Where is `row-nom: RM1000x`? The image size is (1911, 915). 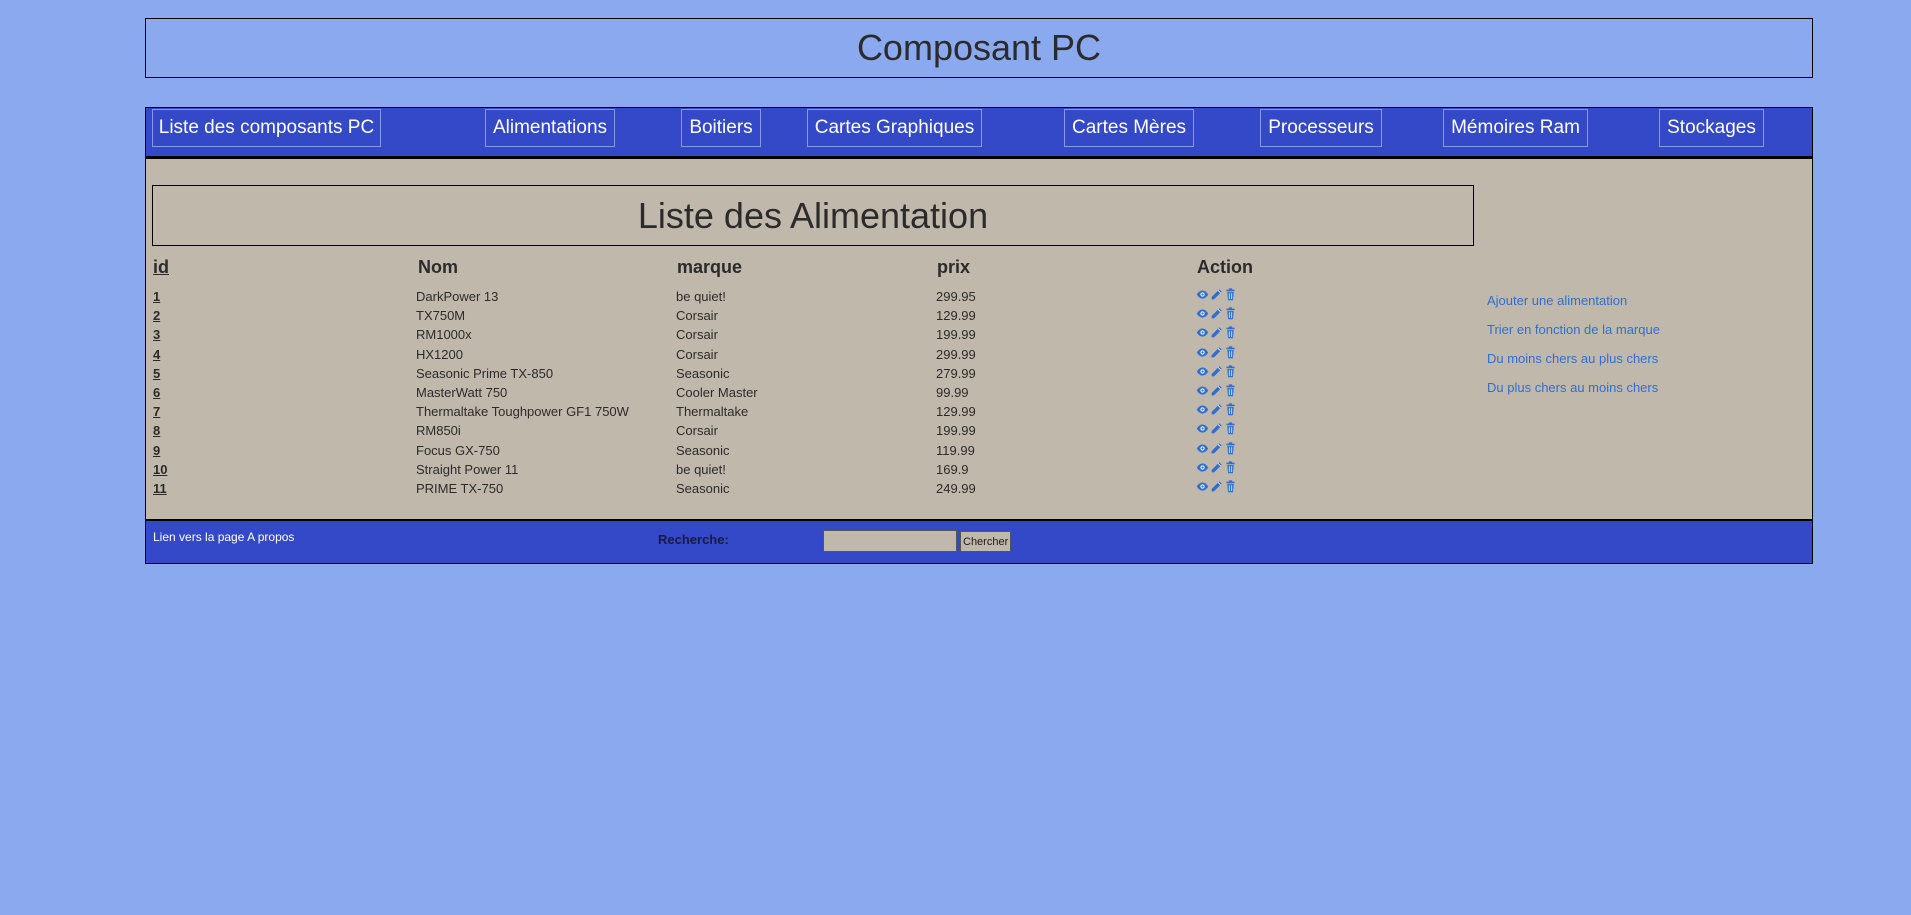 row-nom: RM1000x is located at coordinates (444, 335).